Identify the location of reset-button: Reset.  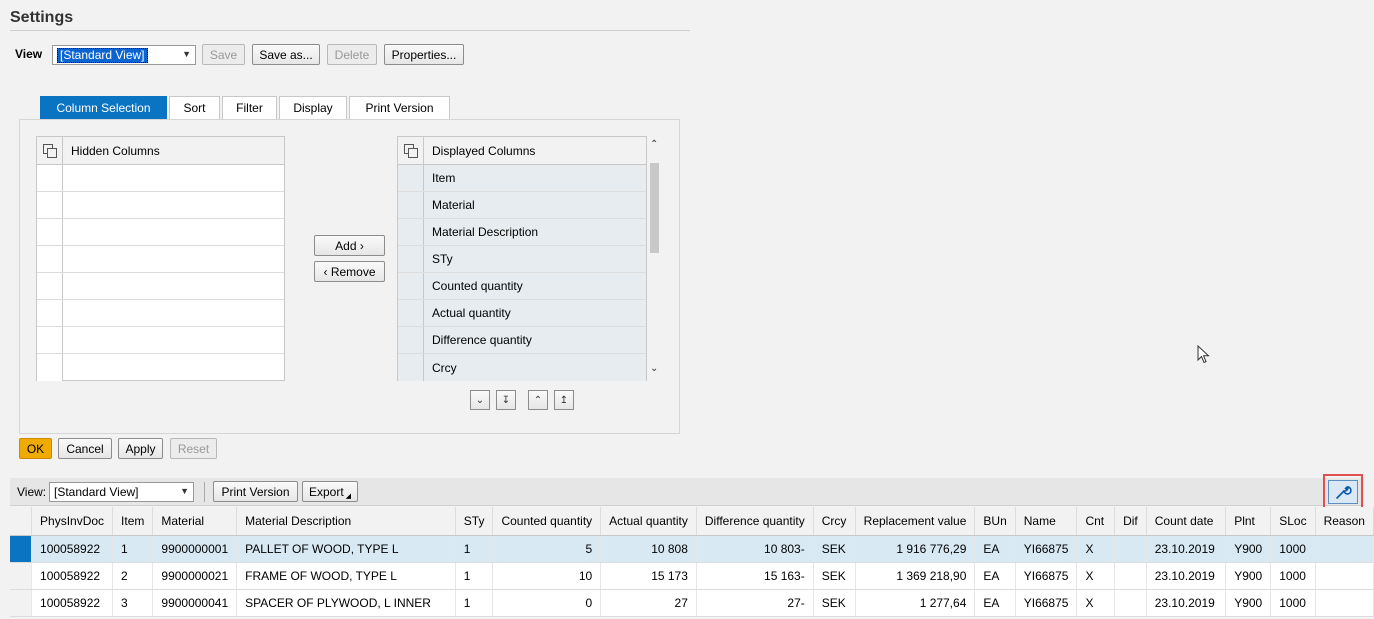
(193, 448).